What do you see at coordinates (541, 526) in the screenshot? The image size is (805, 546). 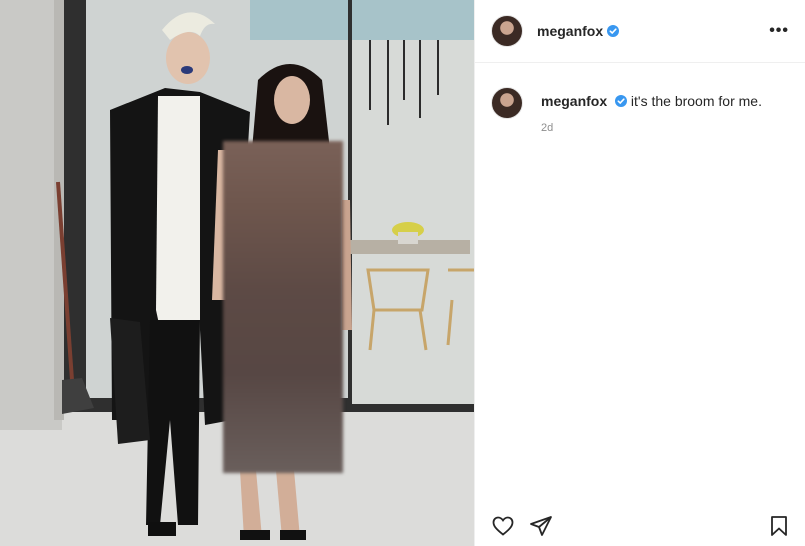 I see `paper-plane-icon` at bounding box center [541, 526].